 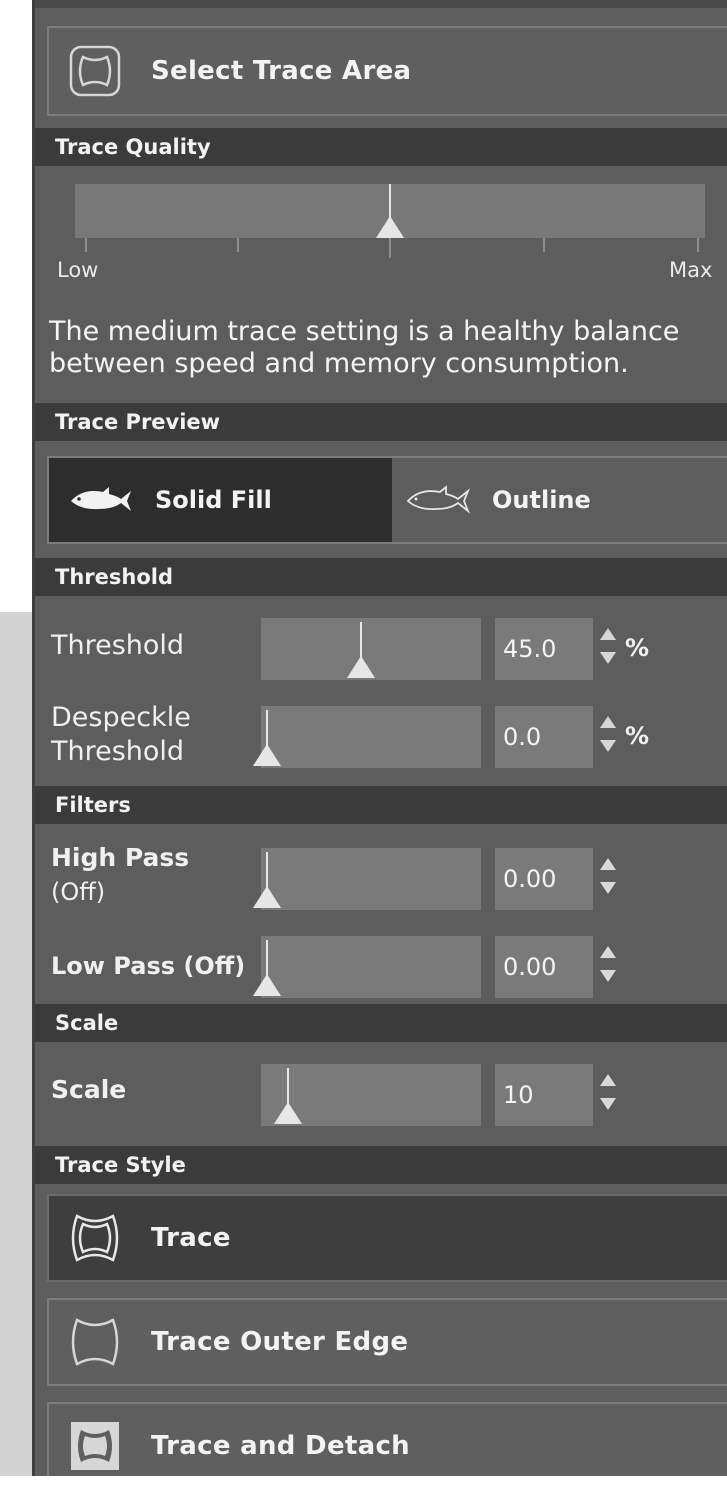 I want to click on trace-quality-slider, so click(x=390, y=211).